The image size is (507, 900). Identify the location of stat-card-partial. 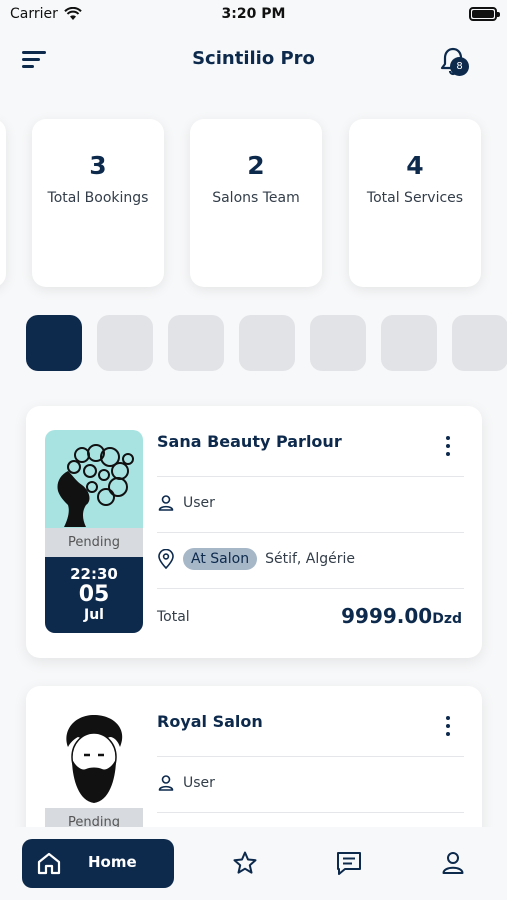
(3, 203).